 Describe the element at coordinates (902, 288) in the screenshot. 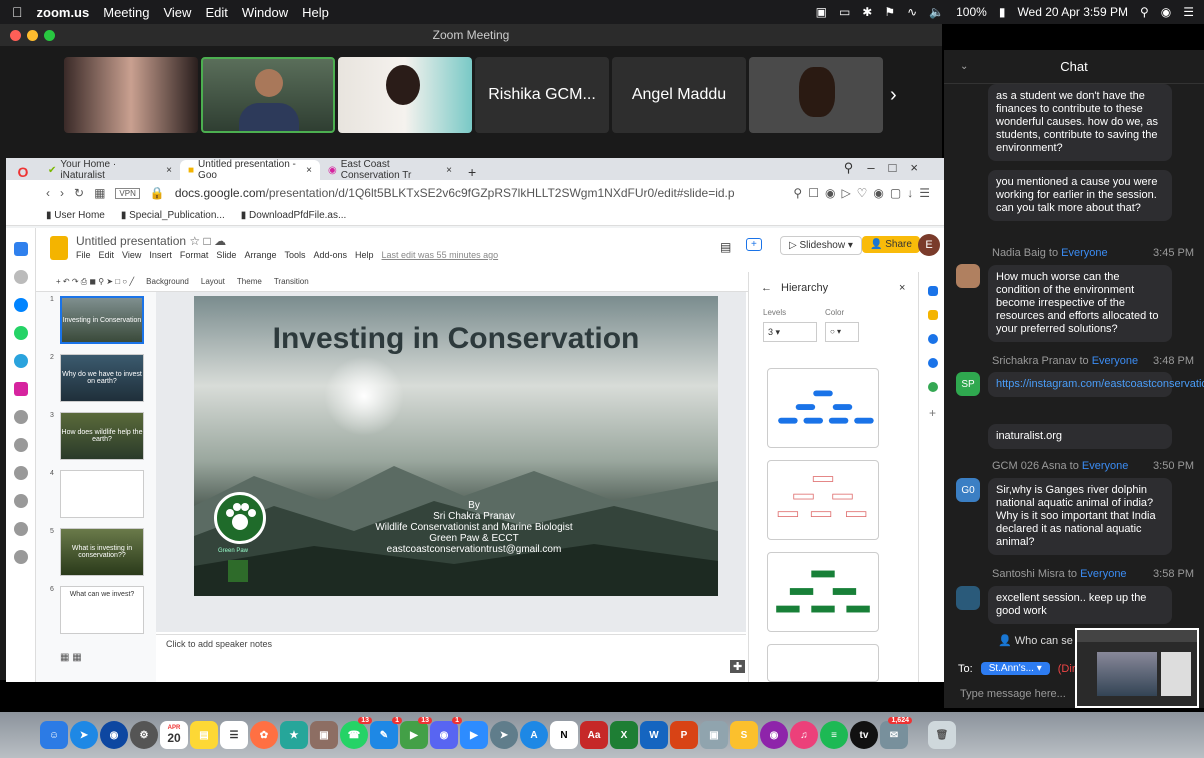

I see `close-icon: ×` at that location.